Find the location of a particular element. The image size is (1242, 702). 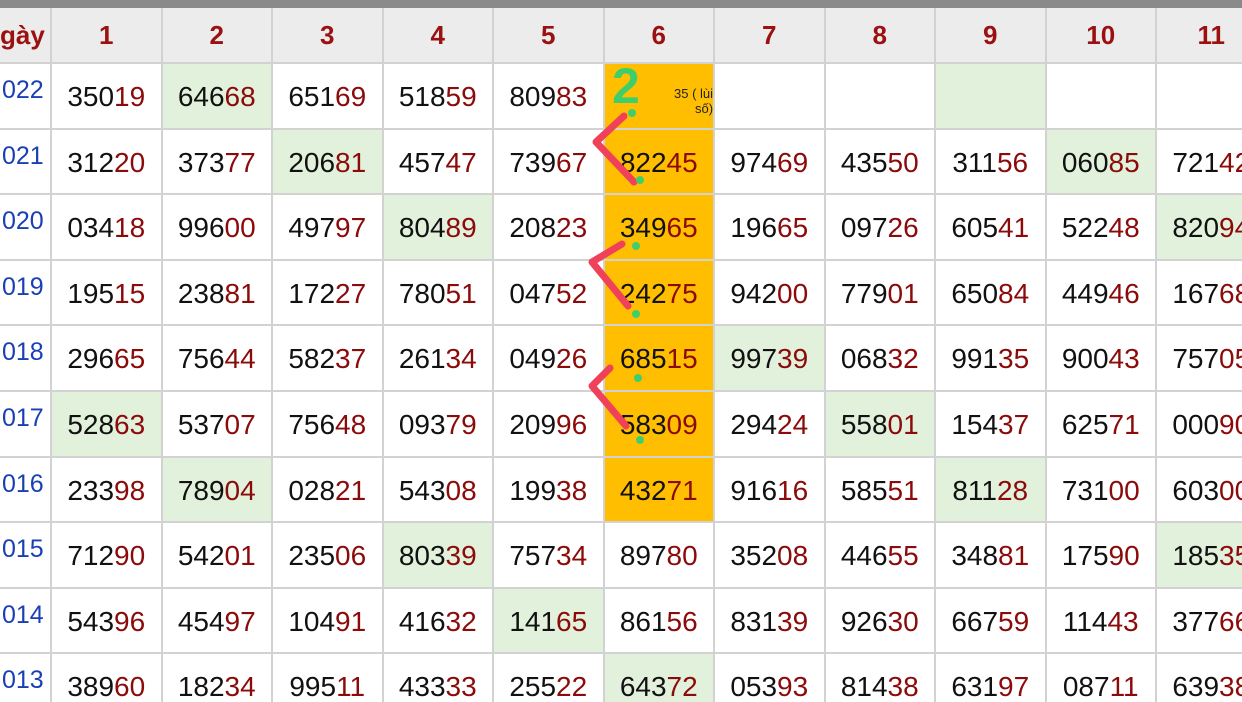

number-head: 068 is located at coordinates (864, 359).